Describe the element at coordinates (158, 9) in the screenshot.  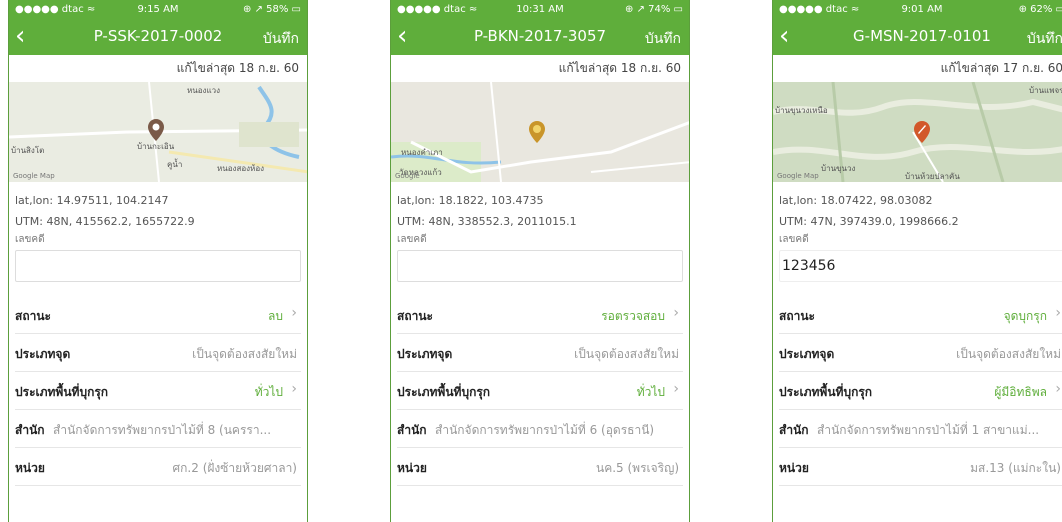
I see `status-bar: ●●●●● dtac ≈ 9:15 AM ⊕ ↗ 58% ▭` at that location.